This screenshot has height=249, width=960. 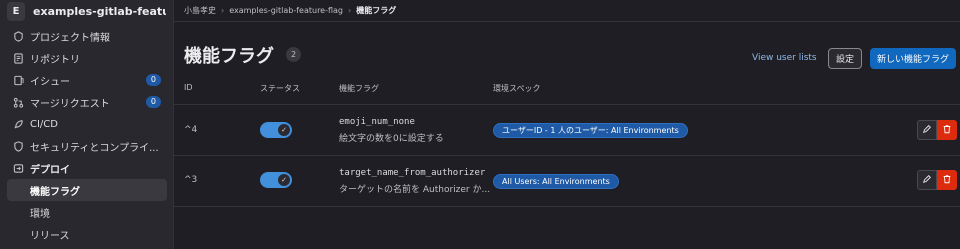 What do you see at coordinates (50, 82) in the screenshot?
I see `sidebar-item-label: イシュー` at bounding box center [50, 82].